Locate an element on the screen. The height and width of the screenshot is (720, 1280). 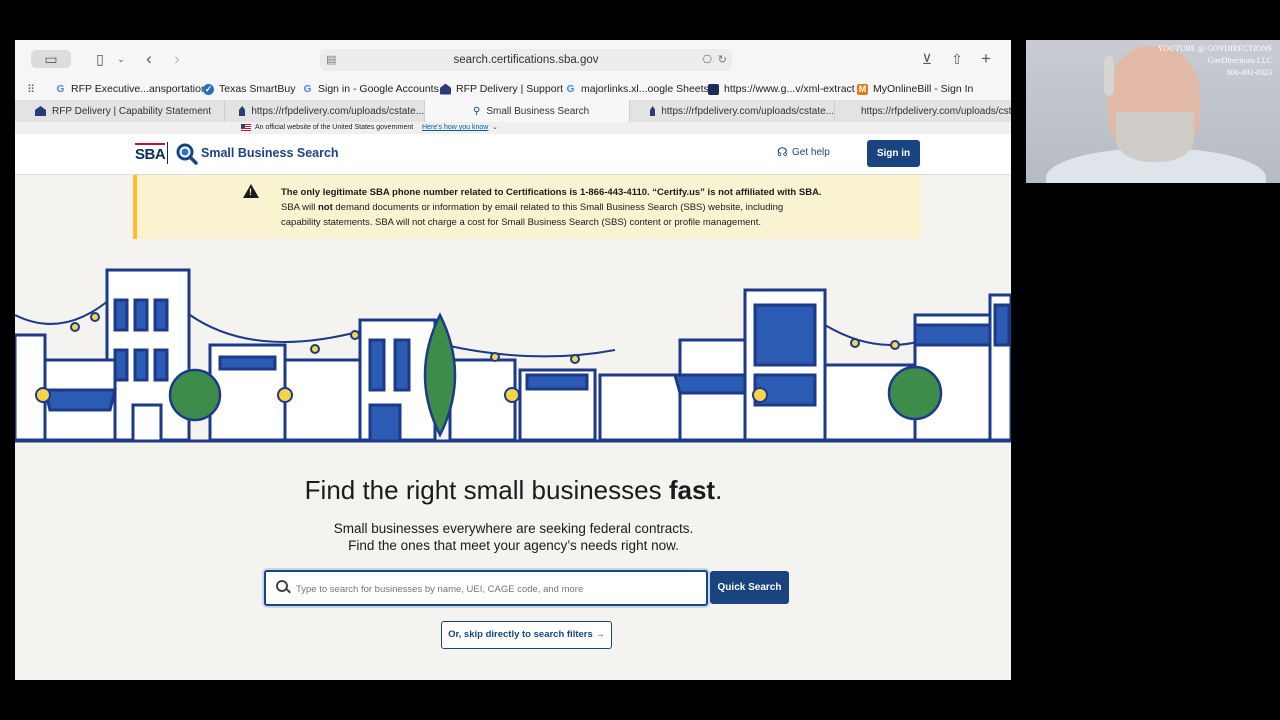
address-bar: ▤ search.certifications.sba.gov ⎔ ↻ is located at coordinates (526, 60).